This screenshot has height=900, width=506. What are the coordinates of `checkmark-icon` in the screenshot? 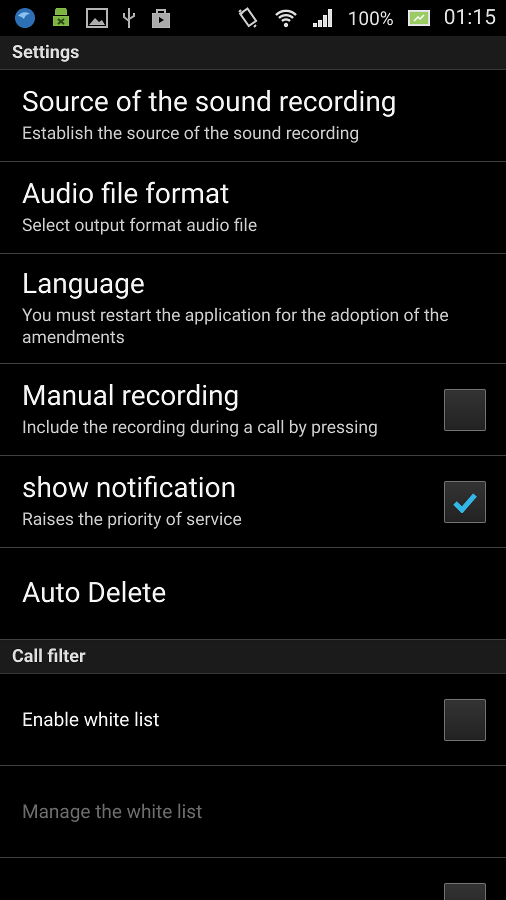 It's located at (465, 501).